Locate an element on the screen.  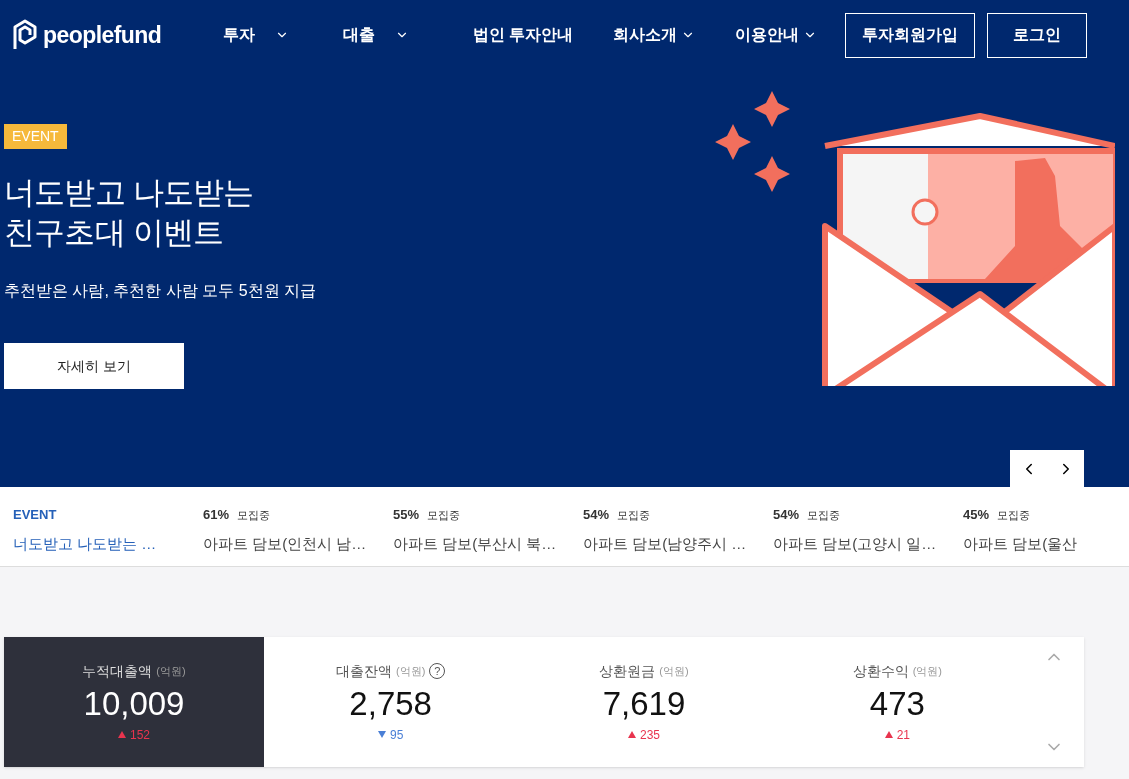
down-triangle-icon is located at coordinates (382, 734).